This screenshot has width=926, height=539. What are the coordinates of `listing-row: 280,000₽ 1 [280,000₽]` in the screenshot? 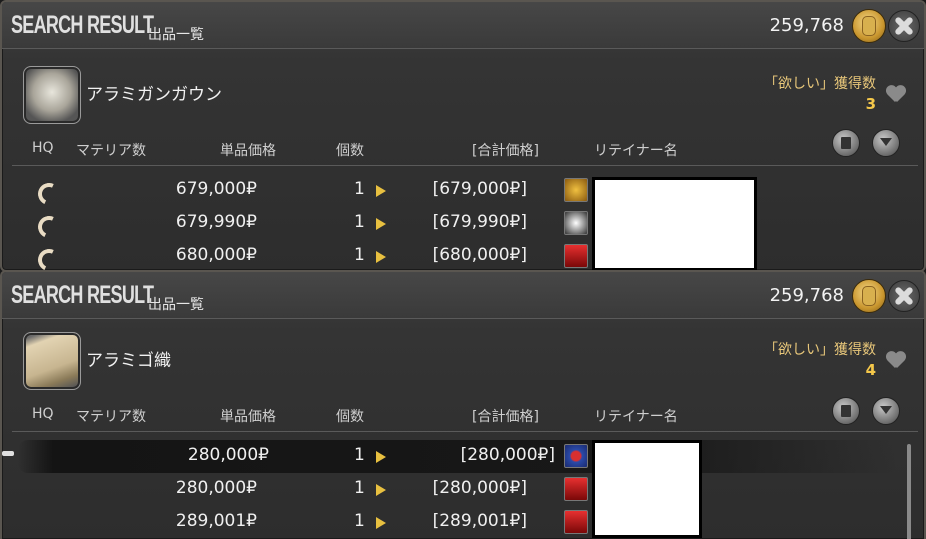 It's located at (452, 489).